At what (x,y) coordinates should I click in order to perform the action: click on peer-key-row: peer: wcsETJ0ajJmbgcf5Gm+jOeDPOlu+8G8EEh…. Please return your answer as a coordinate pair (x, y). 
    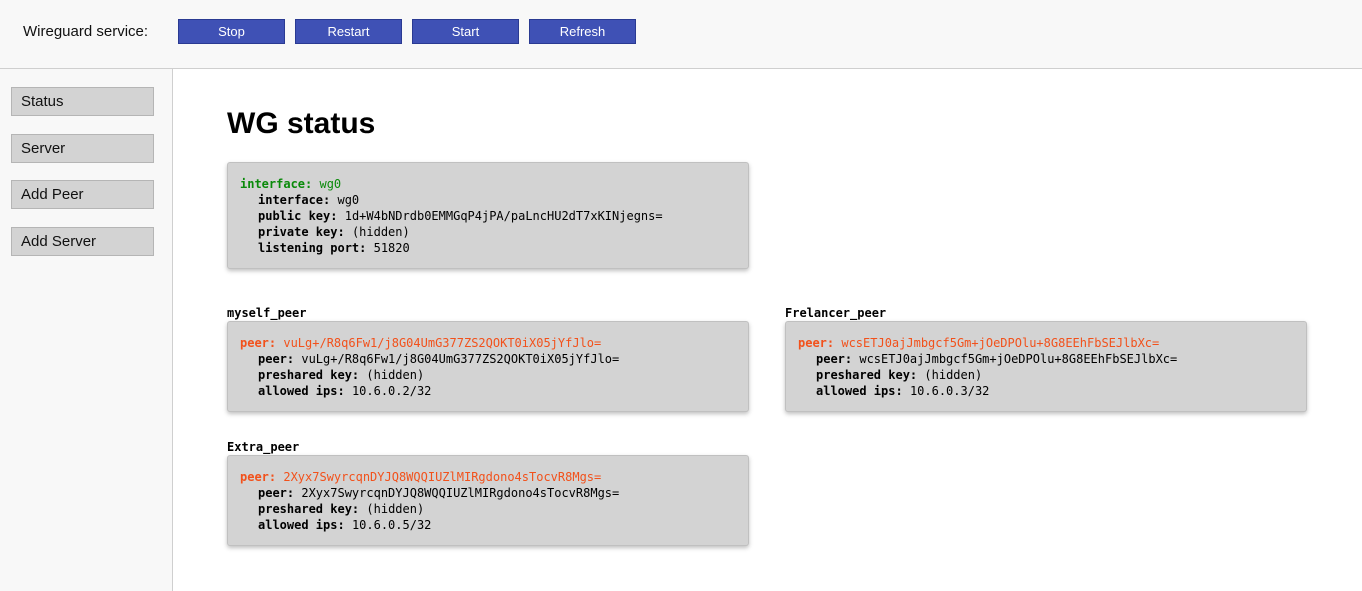
    Looking at the image, I should click on (997, 359).